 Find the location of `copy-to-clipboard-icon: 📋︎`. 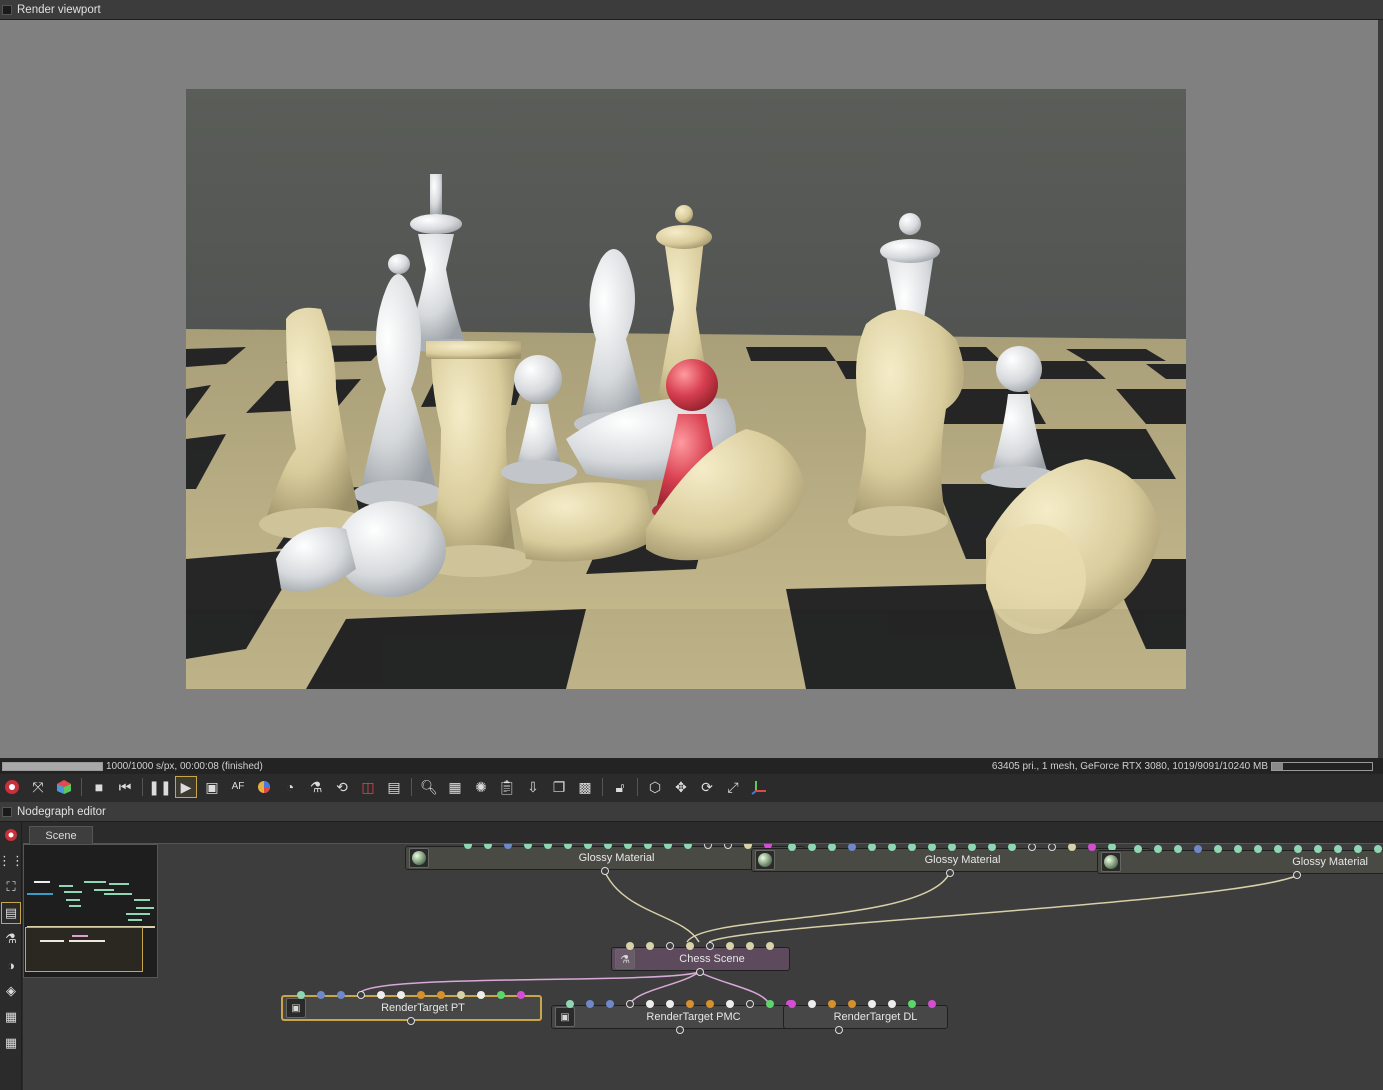

copy-to-clipboard-icon: 📋︎ is located at coordinates (507, 787).